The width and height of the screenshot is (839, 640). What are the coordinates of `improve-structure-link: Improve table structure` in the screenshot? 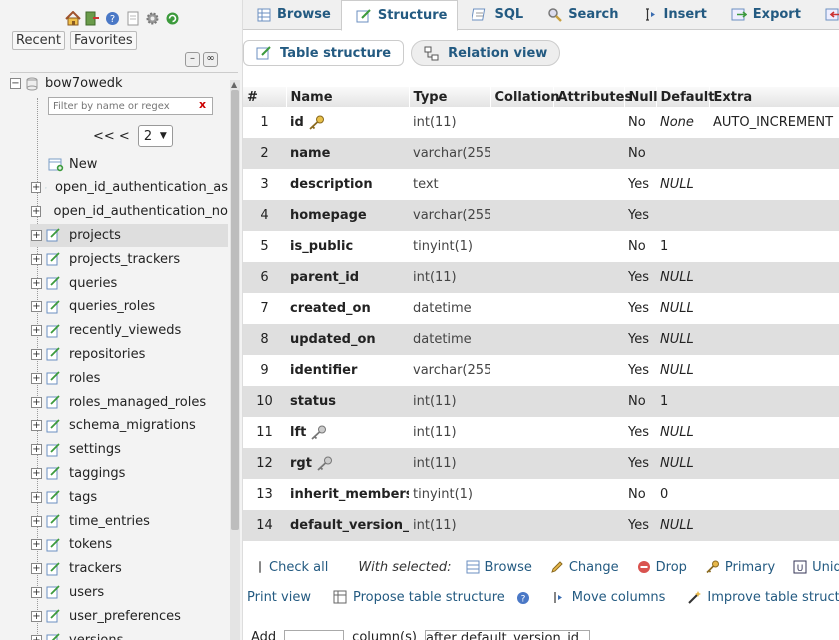 It's located at (763, 597).